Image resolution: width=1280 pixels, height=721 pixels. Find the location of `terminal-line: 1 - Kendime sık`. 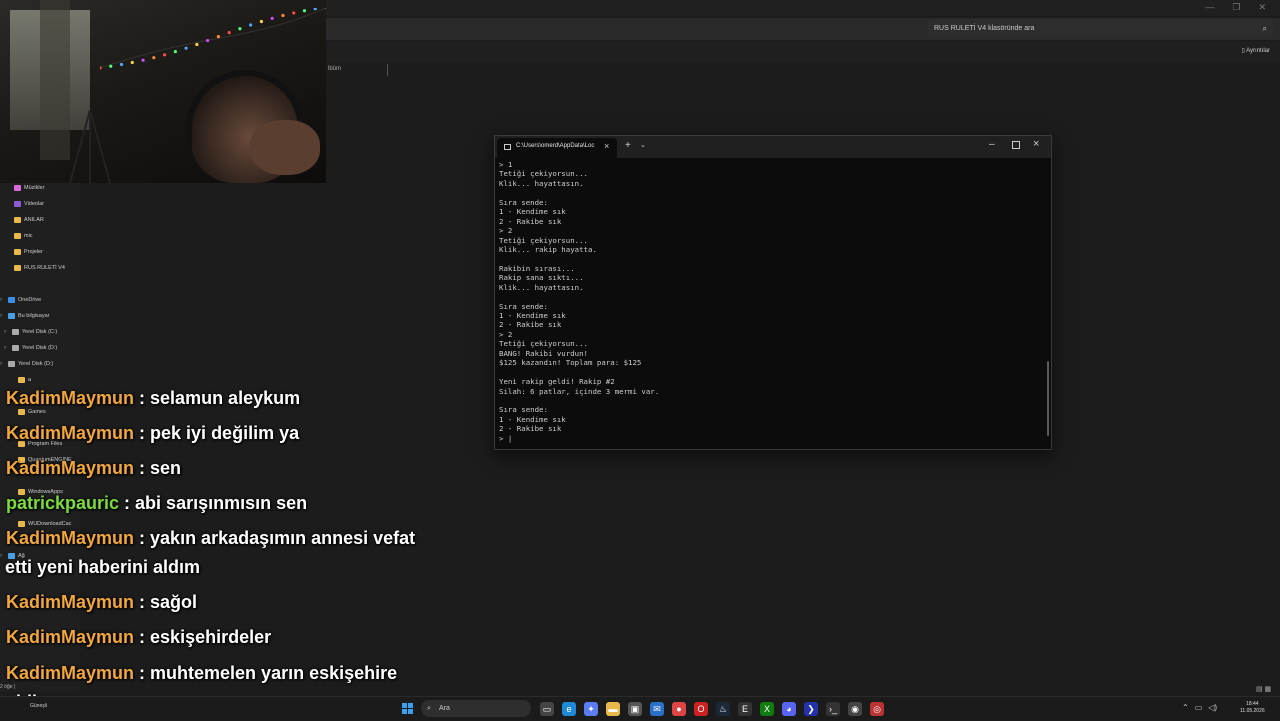

terminal-line: 1 - Kendime sık is located at coordinates (769, 419).